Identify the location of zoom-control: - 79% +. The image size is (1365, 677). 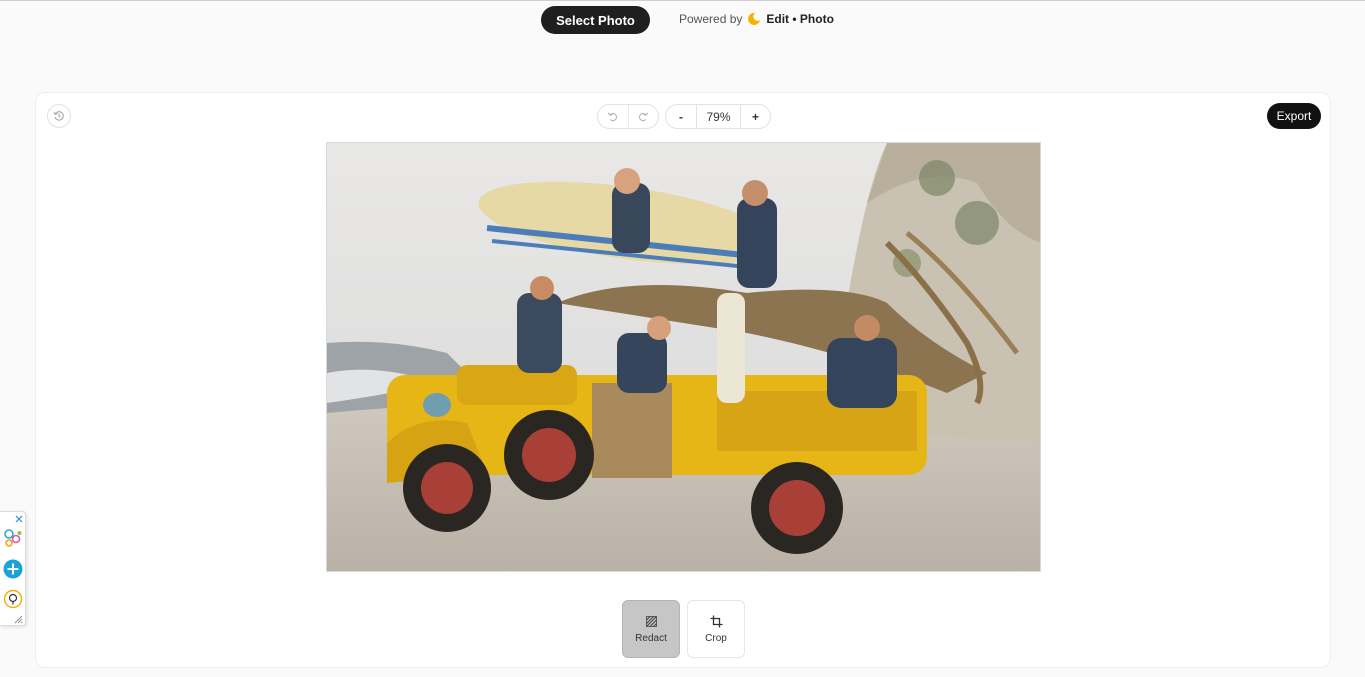
(718, 116).